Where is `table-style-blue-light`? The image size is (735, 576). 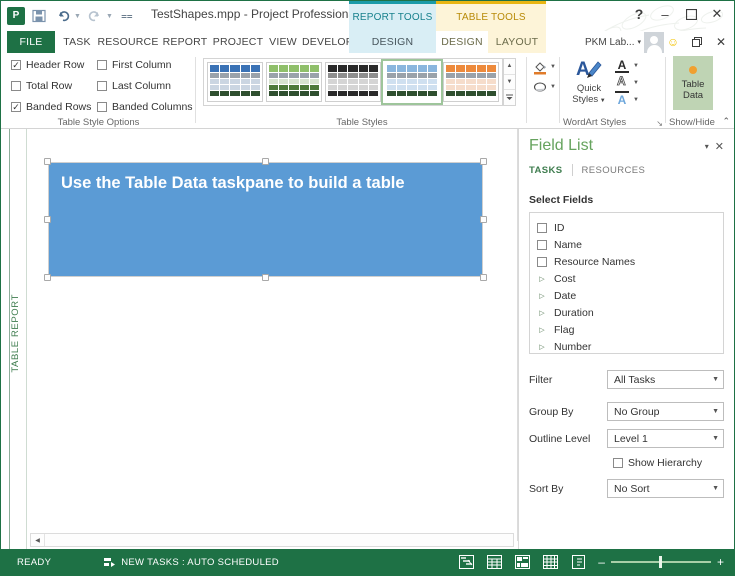 table-style-blue-light is located at coordinates (412, 82).